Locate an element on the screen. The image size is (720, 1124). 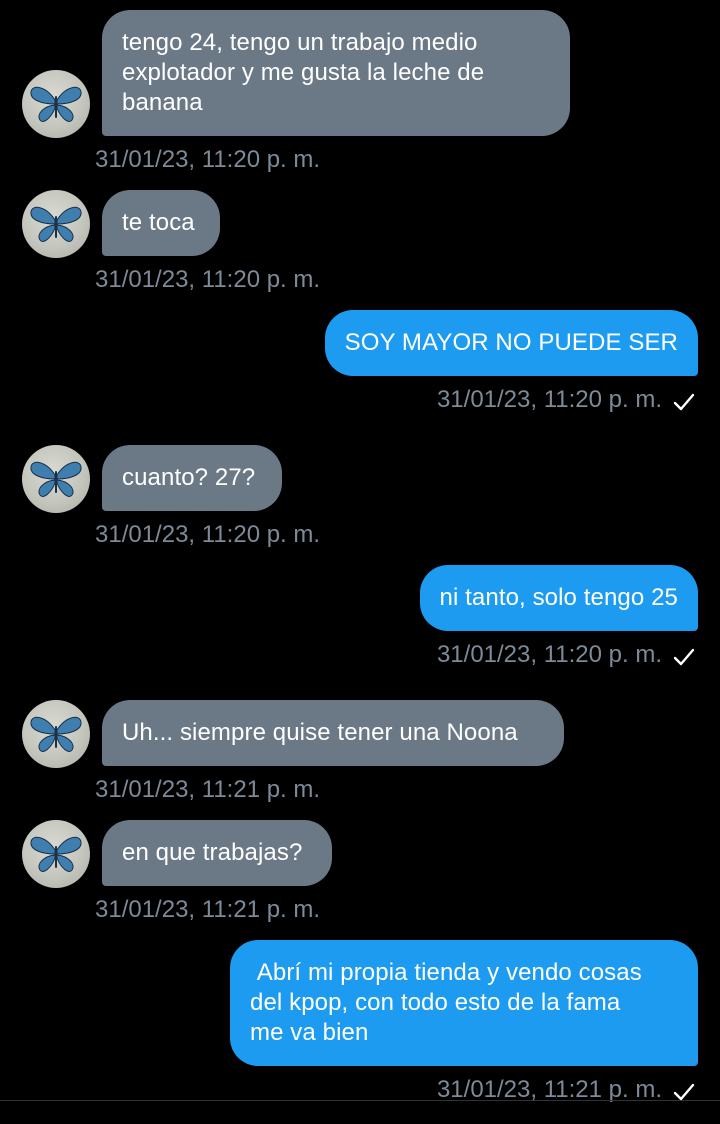
message-bubble: ni tanto, solo tengo 25 is located at coordinates (558, 598).